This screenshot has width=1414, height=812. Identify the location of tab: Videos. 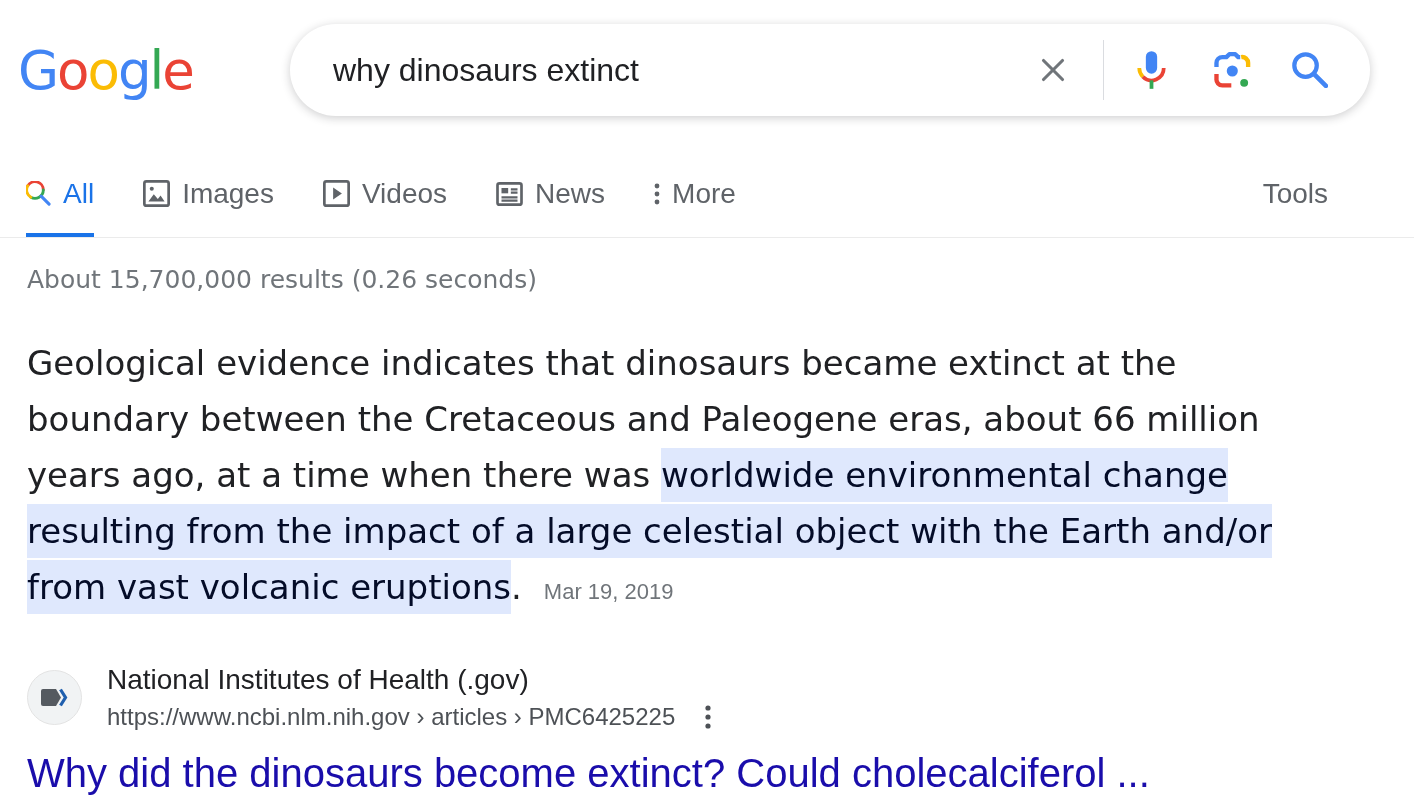
(385, 193).